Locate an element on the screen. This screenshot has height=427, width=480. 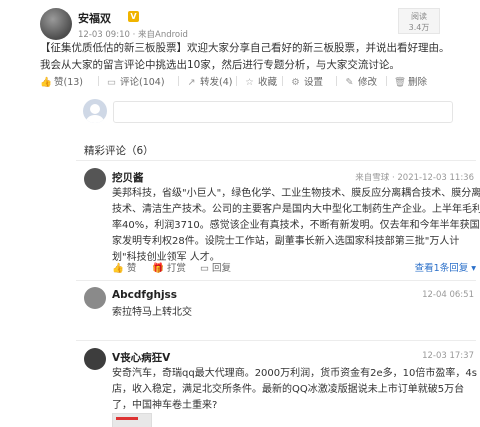
delete-label: 删除 is located at coordinates (418, 82).